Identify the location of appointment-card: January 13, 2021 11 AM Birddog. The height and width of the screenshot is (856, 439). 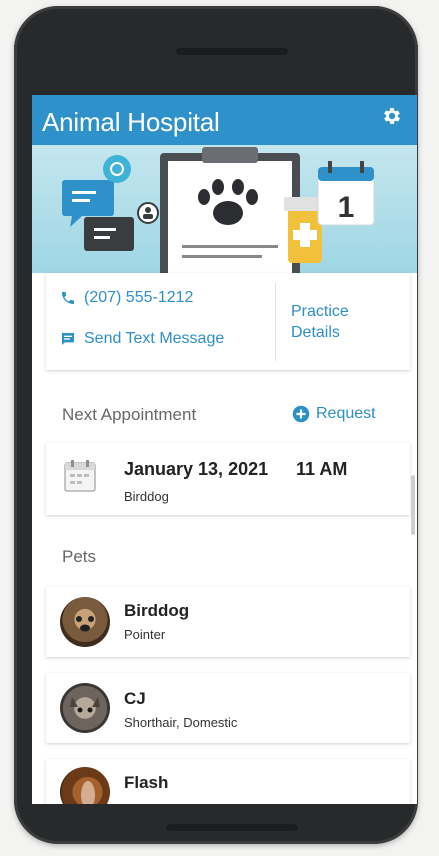
(228, 479).